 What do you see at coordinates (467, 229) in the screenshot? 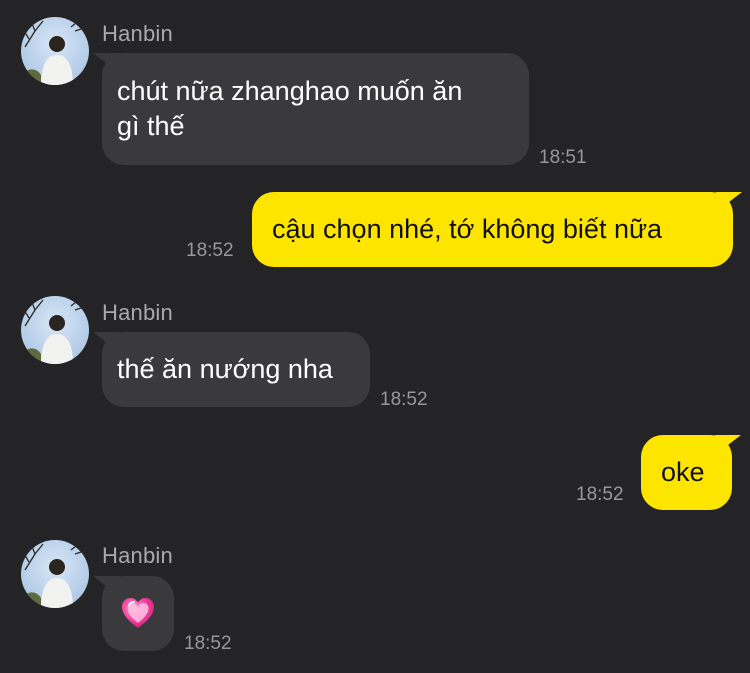
I see `message-text: cậu chọn nhé, tớ không biết nữa` at bounding box center [467, 229].